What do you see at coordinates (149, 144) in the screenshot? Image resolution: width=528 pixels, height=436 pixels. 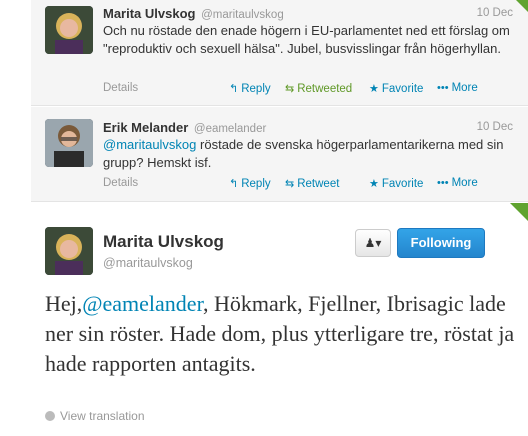 I see `mention-link: @maritaulvskog` at bounding box center [149, 144].